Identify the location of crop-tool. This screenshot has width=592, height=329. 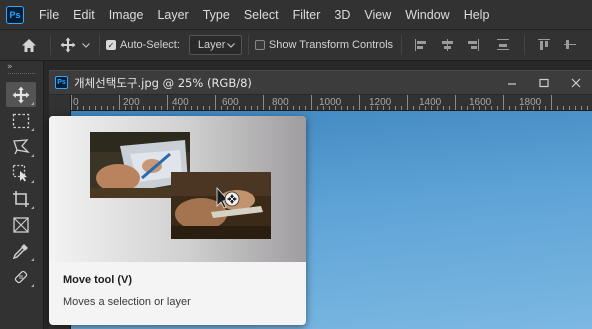
(21, 198).